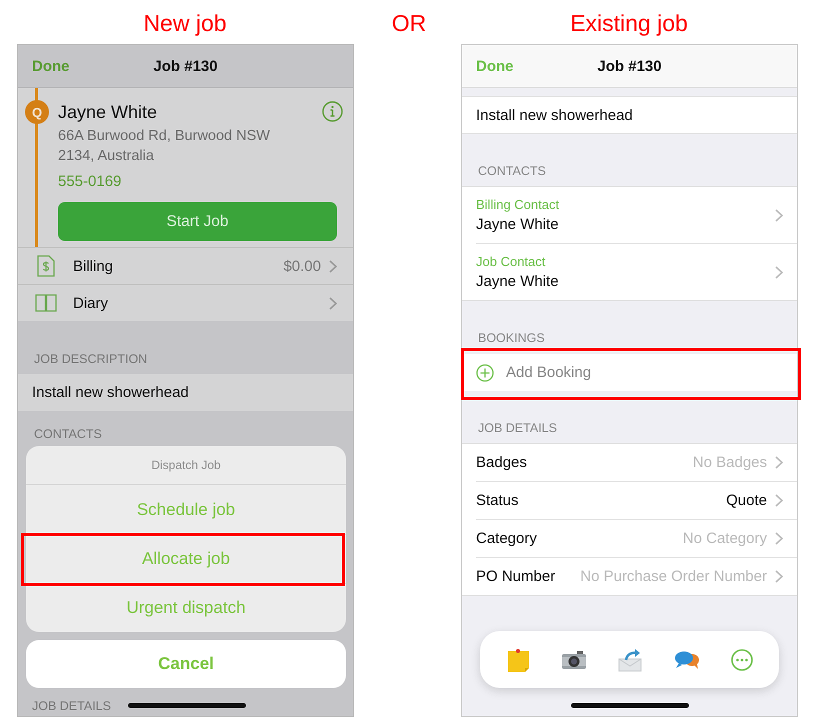  What do you see at coordinates (507, 538) in the screenshot?
I see `detail-label: Category` at bounding box center [507, 538].